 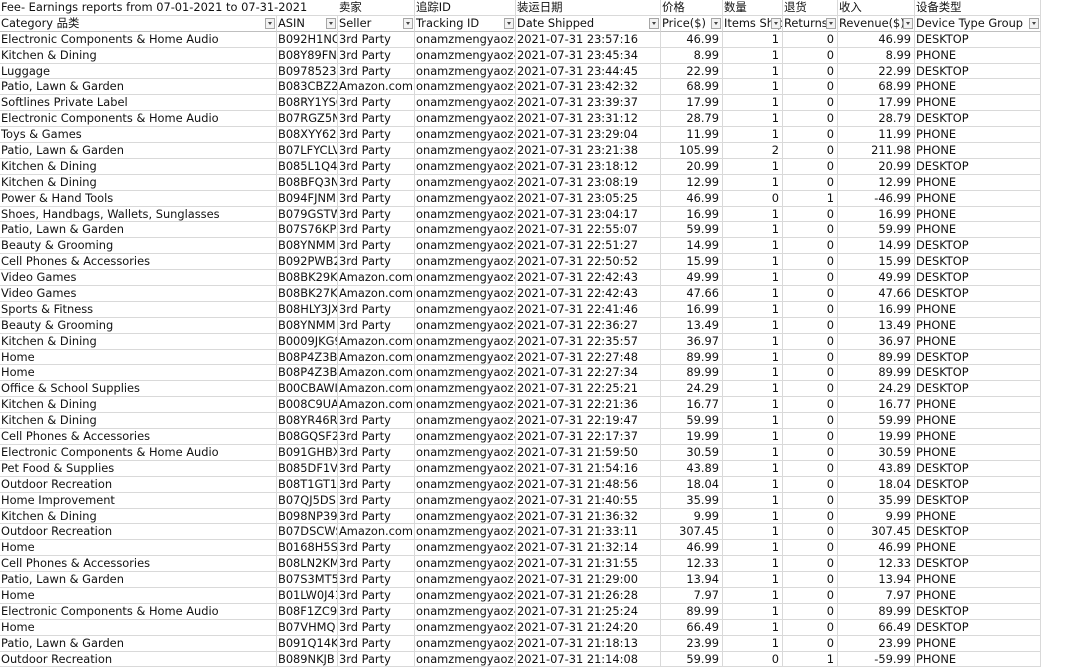 I want to click on table-cell: 24.29, so click(x=692, y=389).